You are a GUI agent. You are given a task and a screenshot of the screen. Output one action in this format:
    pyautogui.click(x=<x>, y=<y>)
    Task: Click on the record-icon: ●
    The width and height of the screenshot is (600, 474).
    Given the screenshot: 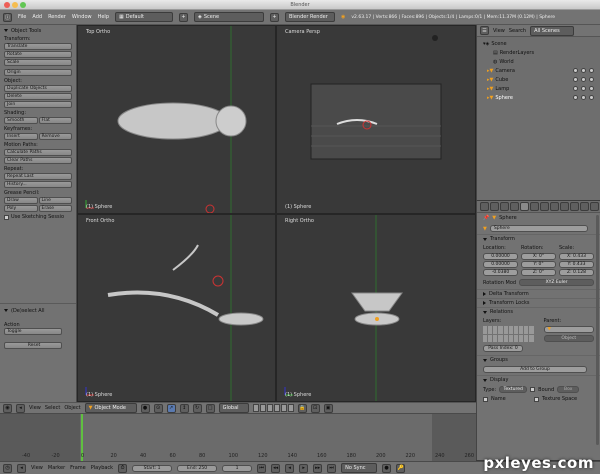 What is the action you would take?
    pyautogui.click(x=387, y=468)
    